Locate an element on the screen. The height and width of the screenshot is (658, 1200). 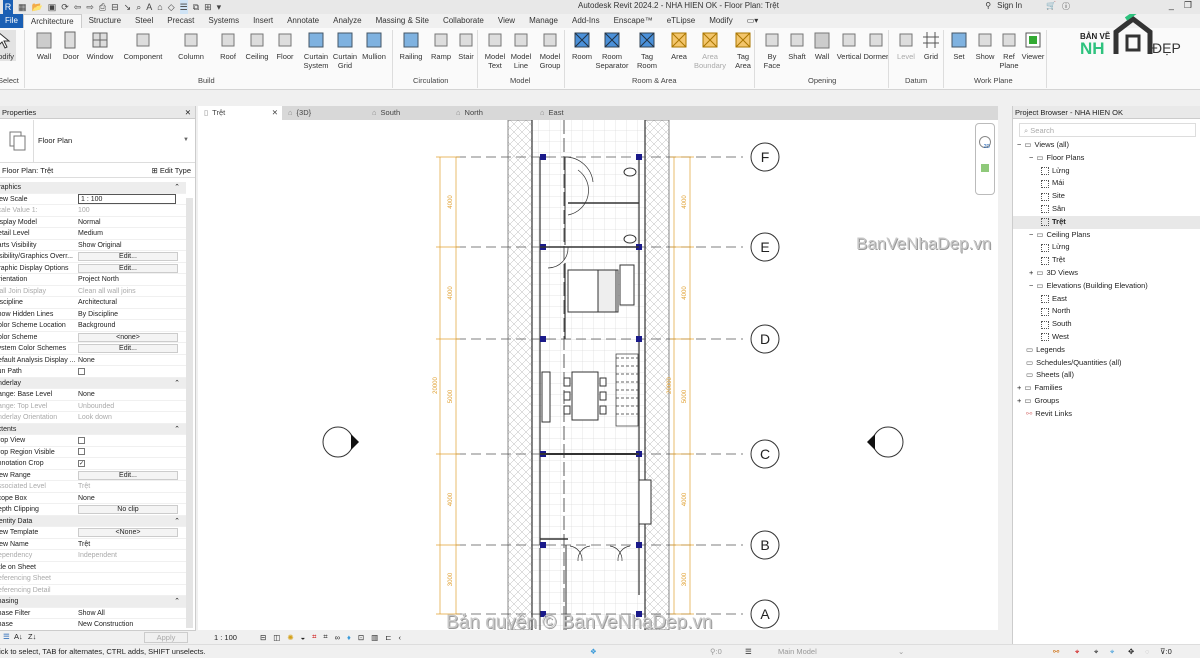
panel-label-work-plane: Work Plane is located at coordinates (993, 80).